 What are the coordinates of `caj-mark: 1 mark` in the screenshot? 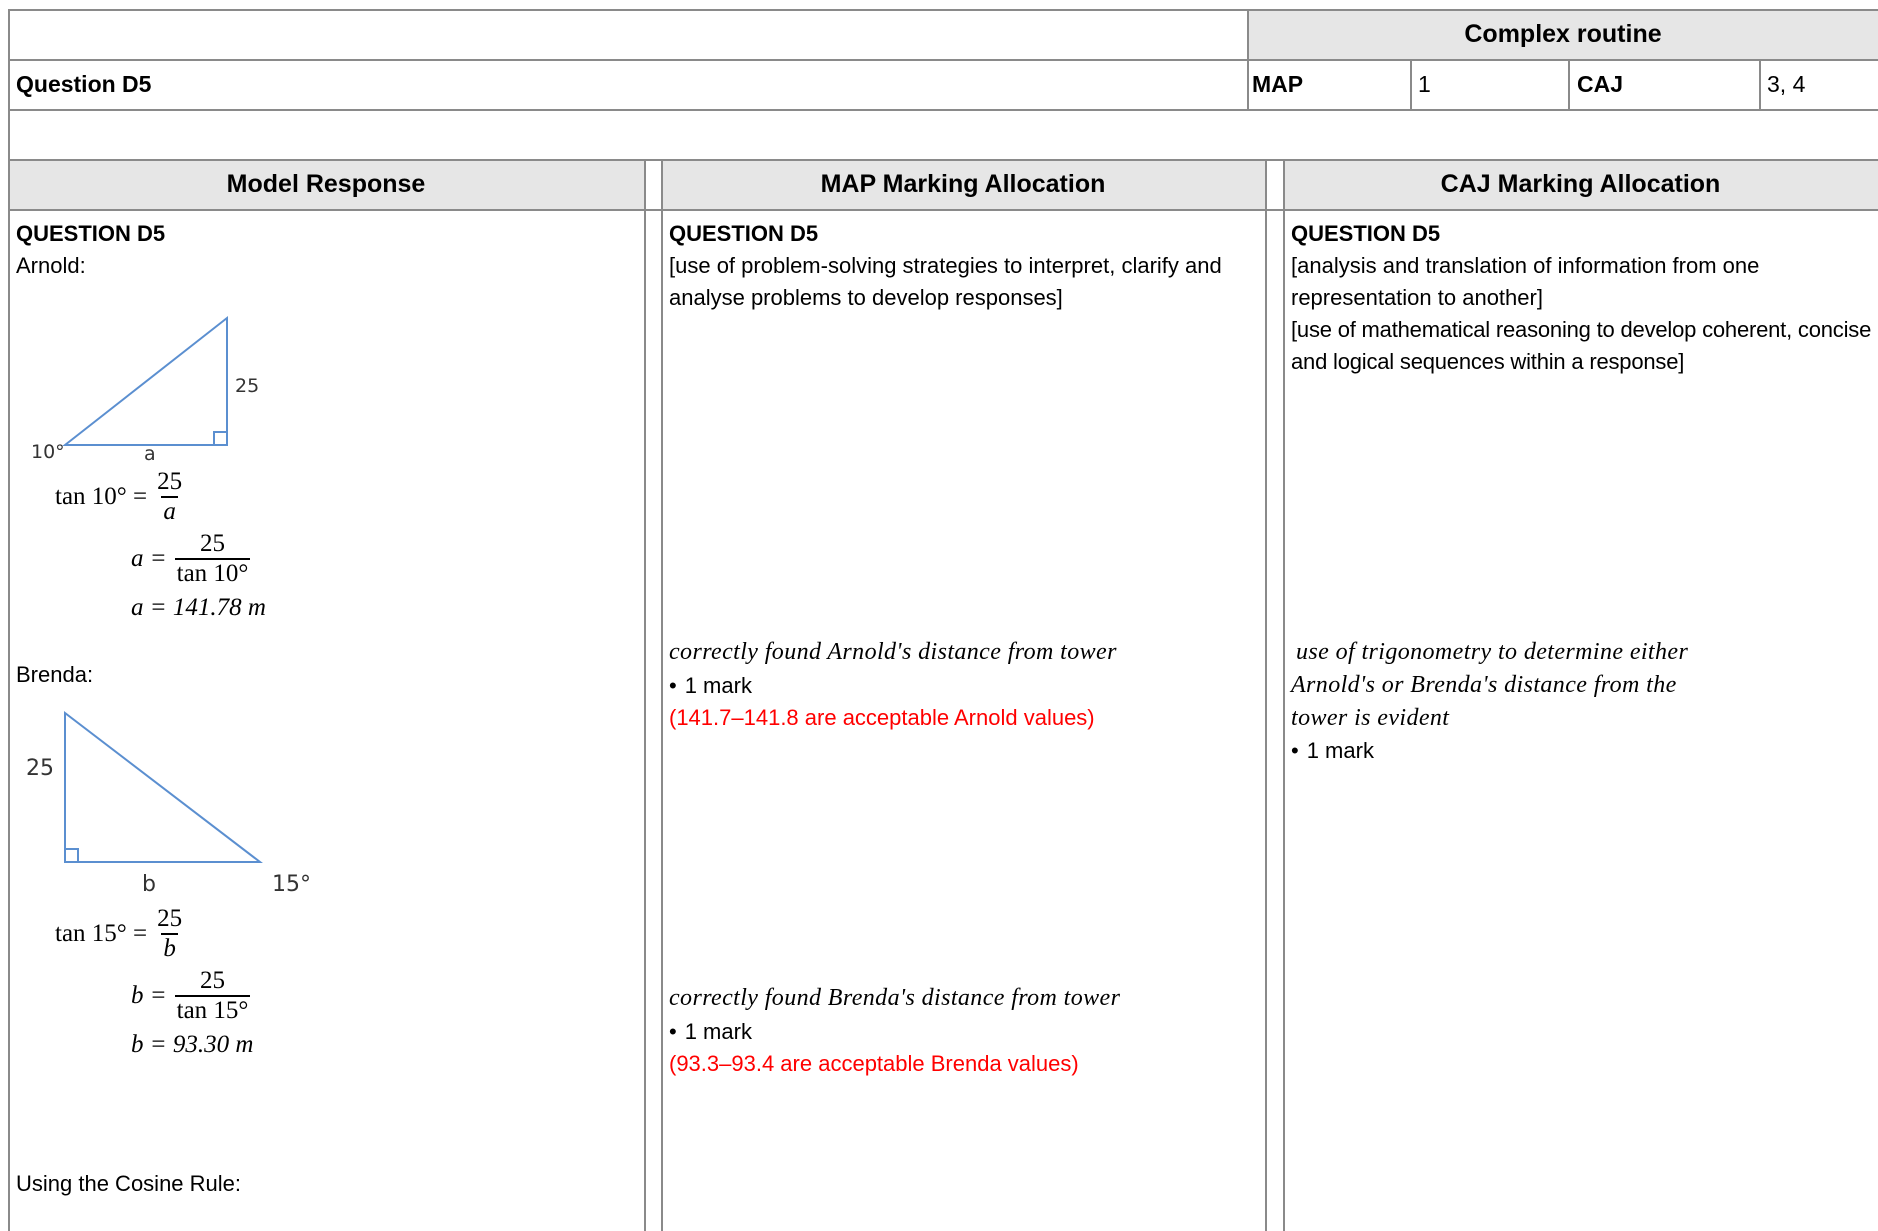 It's located at (1332, 751).